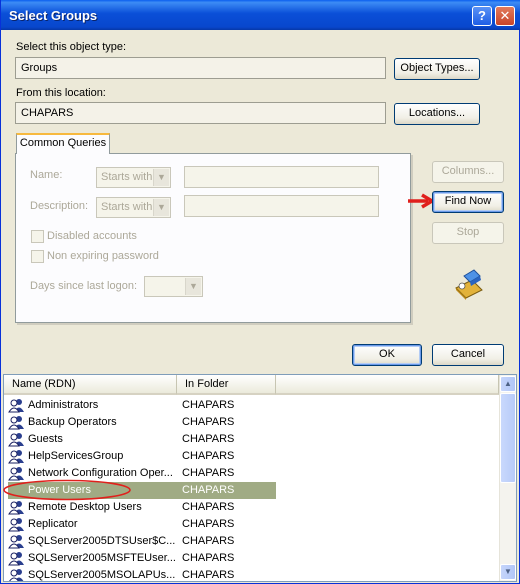  Describe the element at coordinates (281, 177) in the screenshot. I see `name-input` at that location.